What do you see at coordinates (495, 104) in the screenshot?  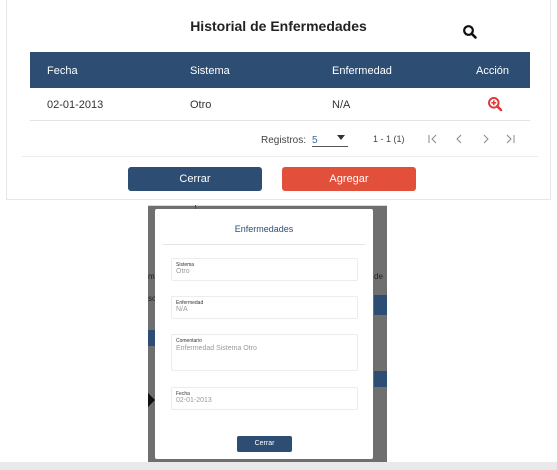 I see `zoom-in-icon` at bounding box center [495, 104].